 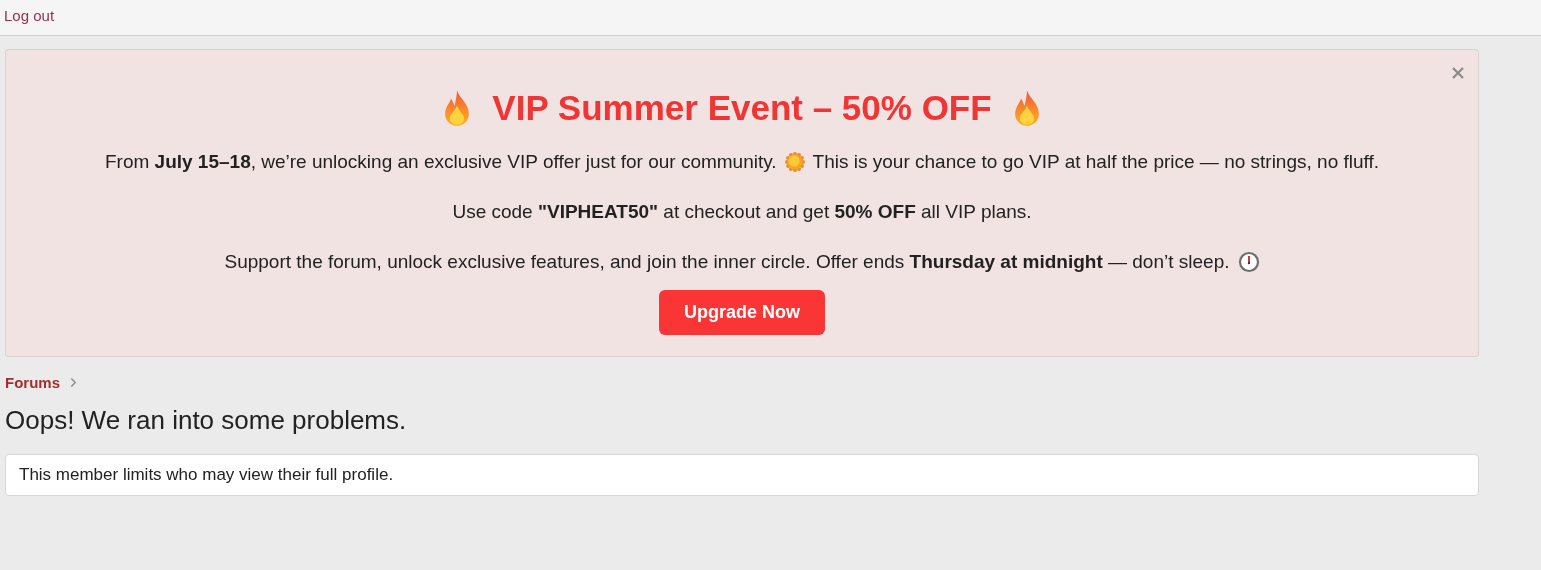 What do you see at coordinates (32, 382) in the screenshot?
I see `breadcrumb-link: Forums` at bounding box center [32, 382].